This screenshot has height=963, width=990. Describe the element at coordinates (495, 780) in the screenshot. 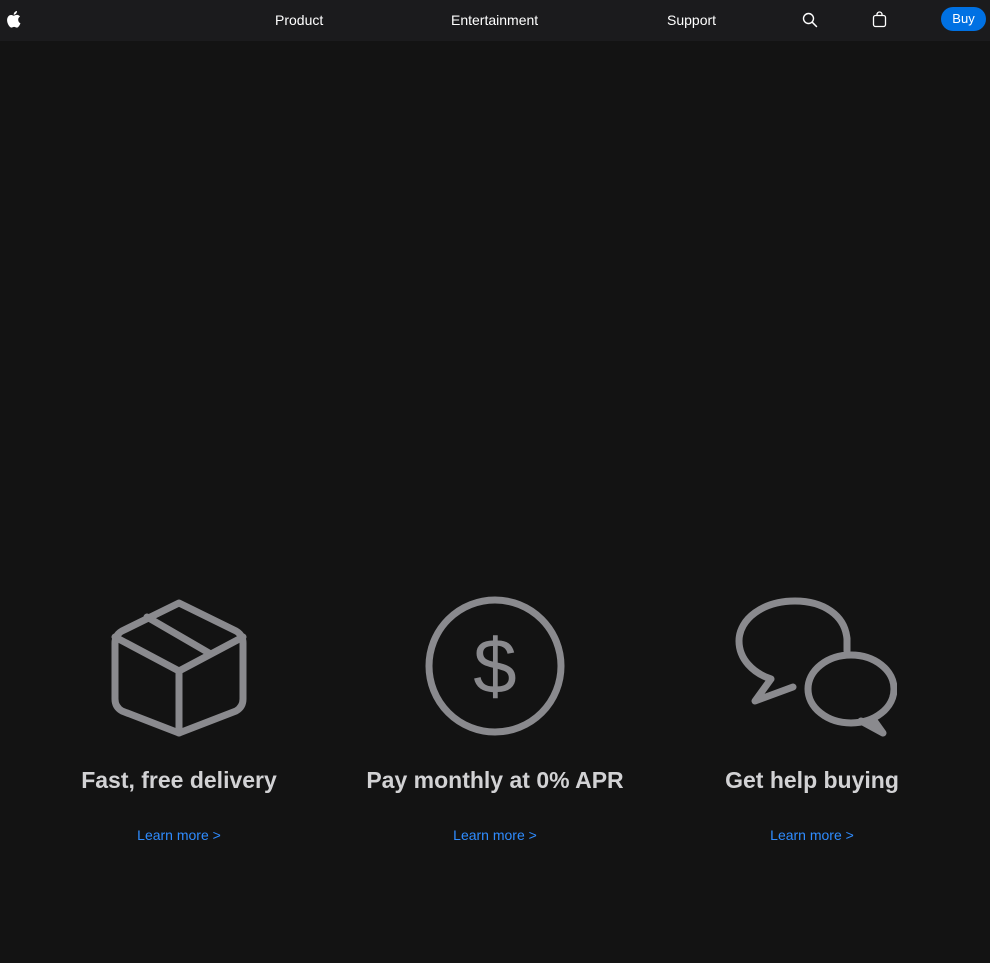

I see `feature-title: Pay monthly at 0% APR` at that location.